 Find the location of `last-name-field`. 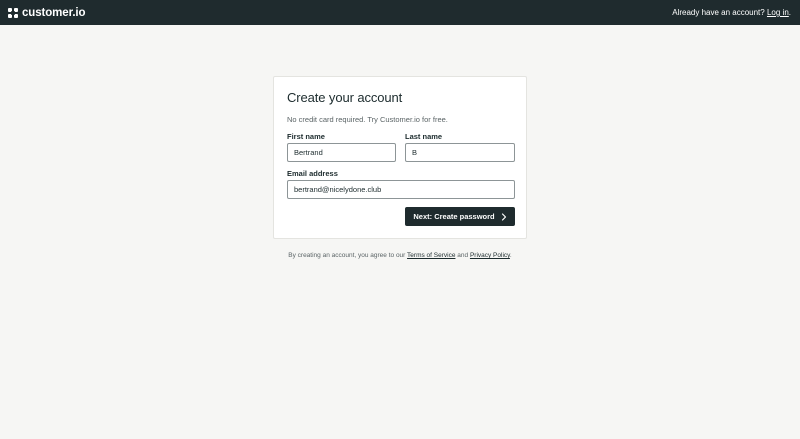

last-name-field is located at coordinates (460, 152).